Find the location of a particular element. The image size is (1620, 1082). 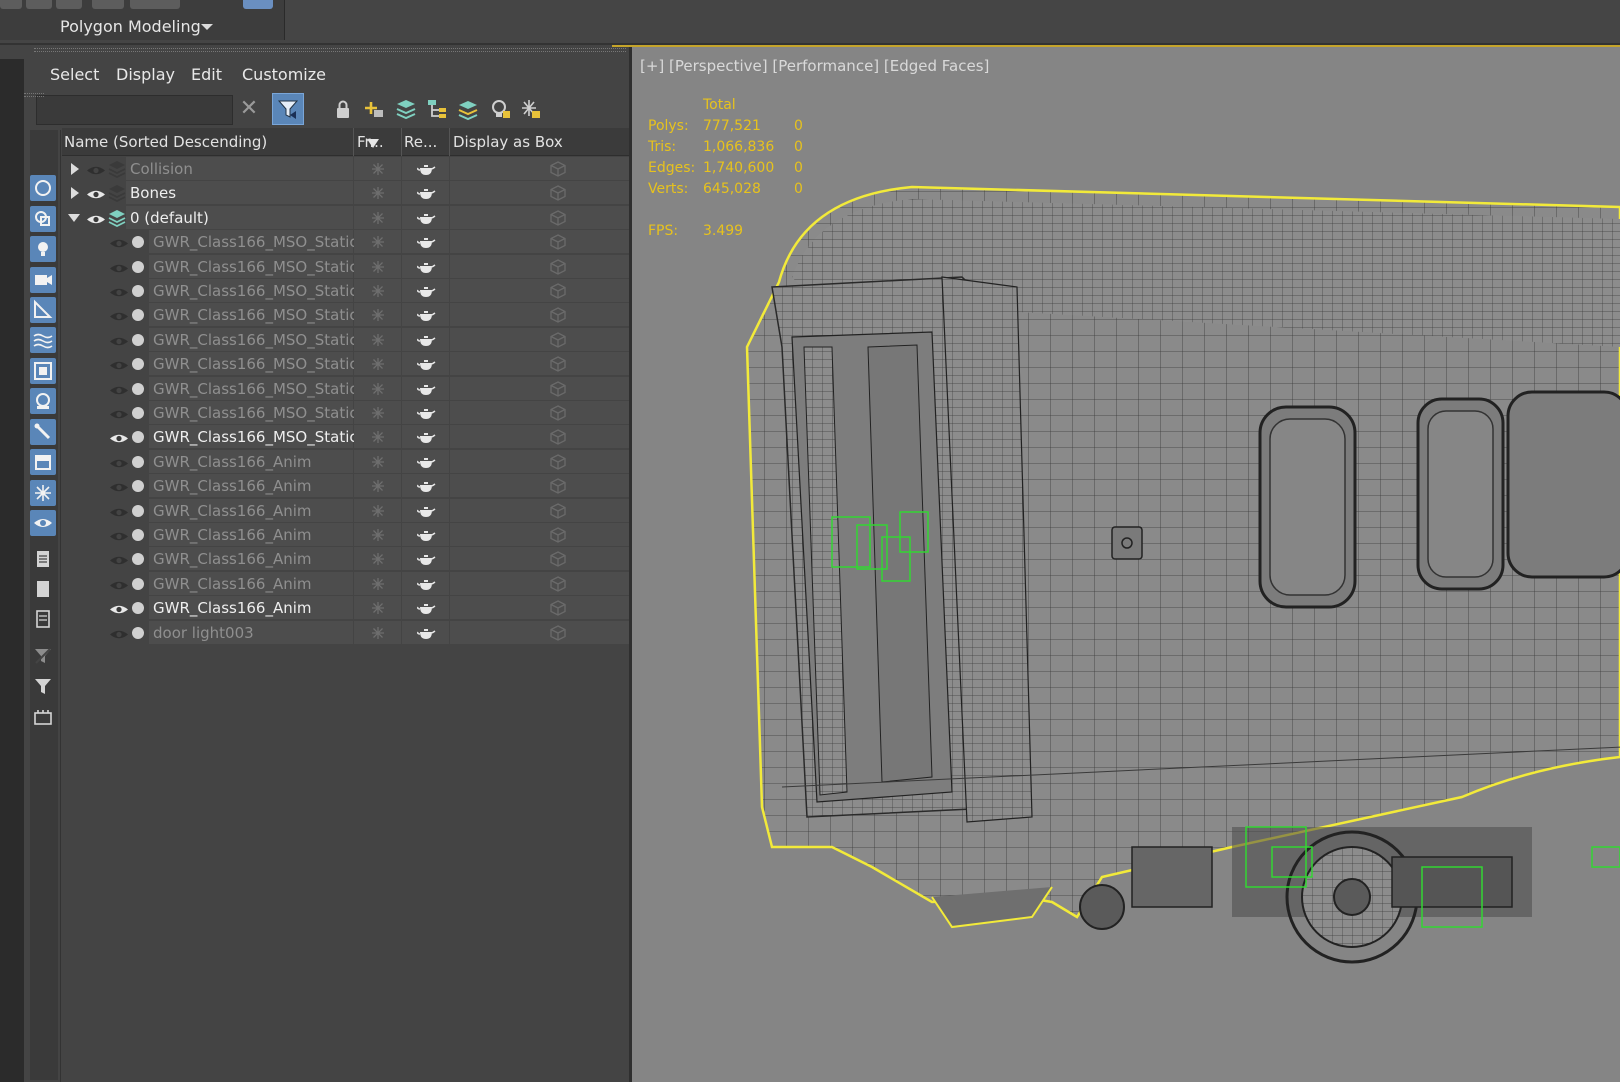

filter-lights-button is located at coordinates (43, 249).